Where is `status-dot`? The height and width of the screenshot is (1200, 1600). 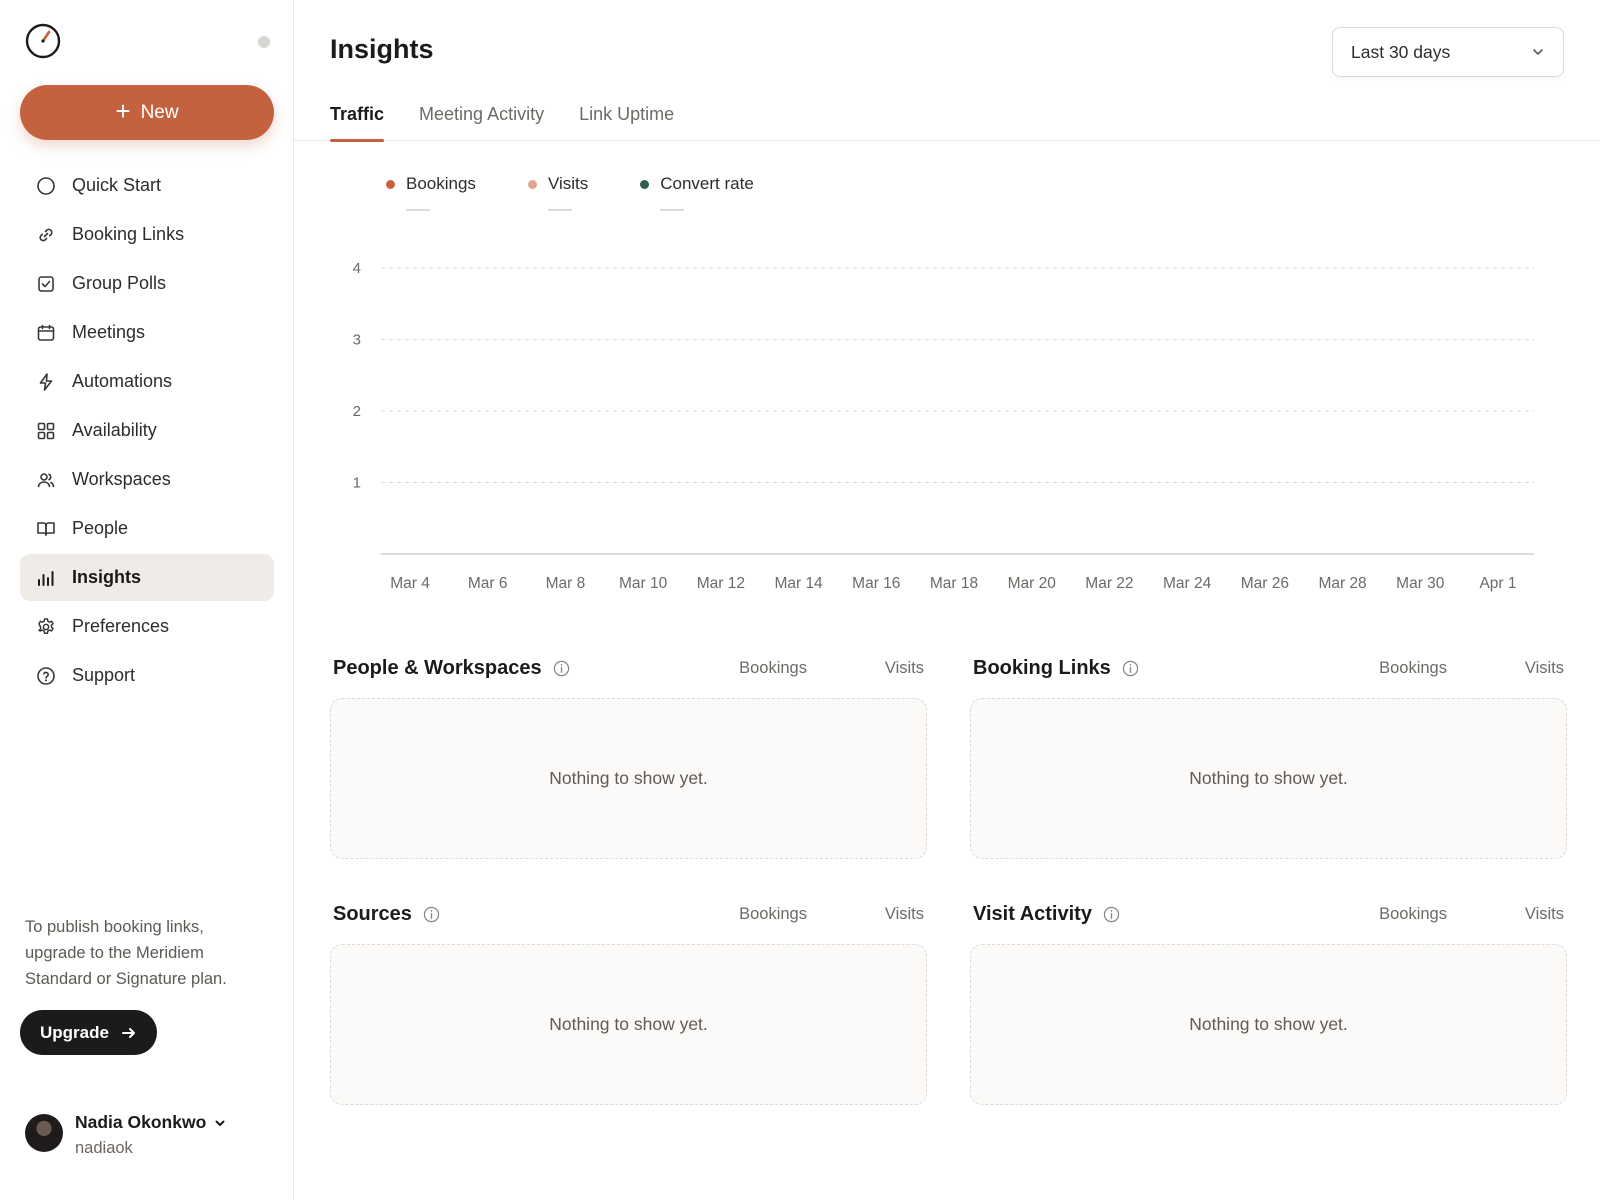 status-dot is located at coordinates (264, 42).